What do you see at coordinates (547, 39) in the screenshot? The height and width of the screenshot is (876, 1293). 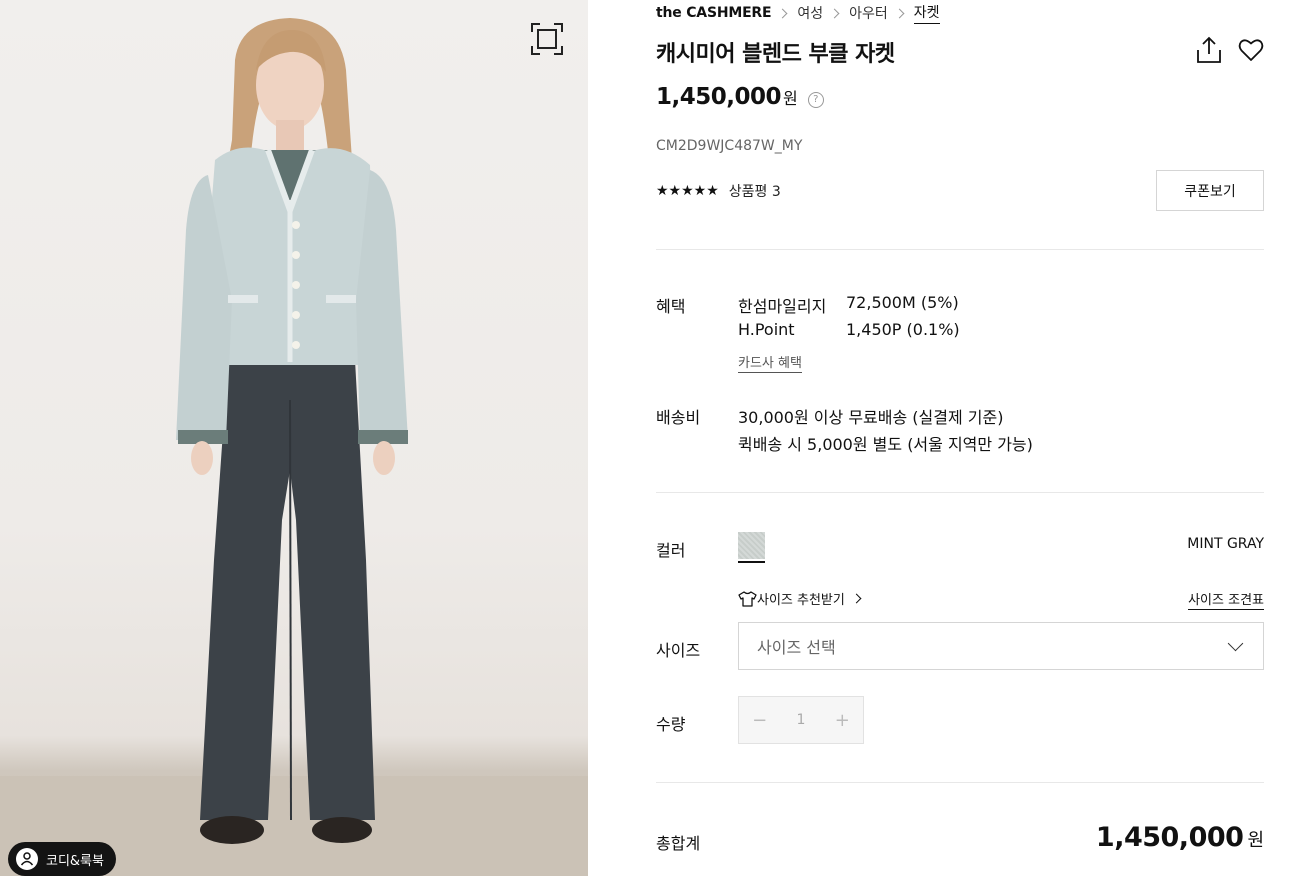 I see `fullscreen-icon` at bounding box center [547, 39].